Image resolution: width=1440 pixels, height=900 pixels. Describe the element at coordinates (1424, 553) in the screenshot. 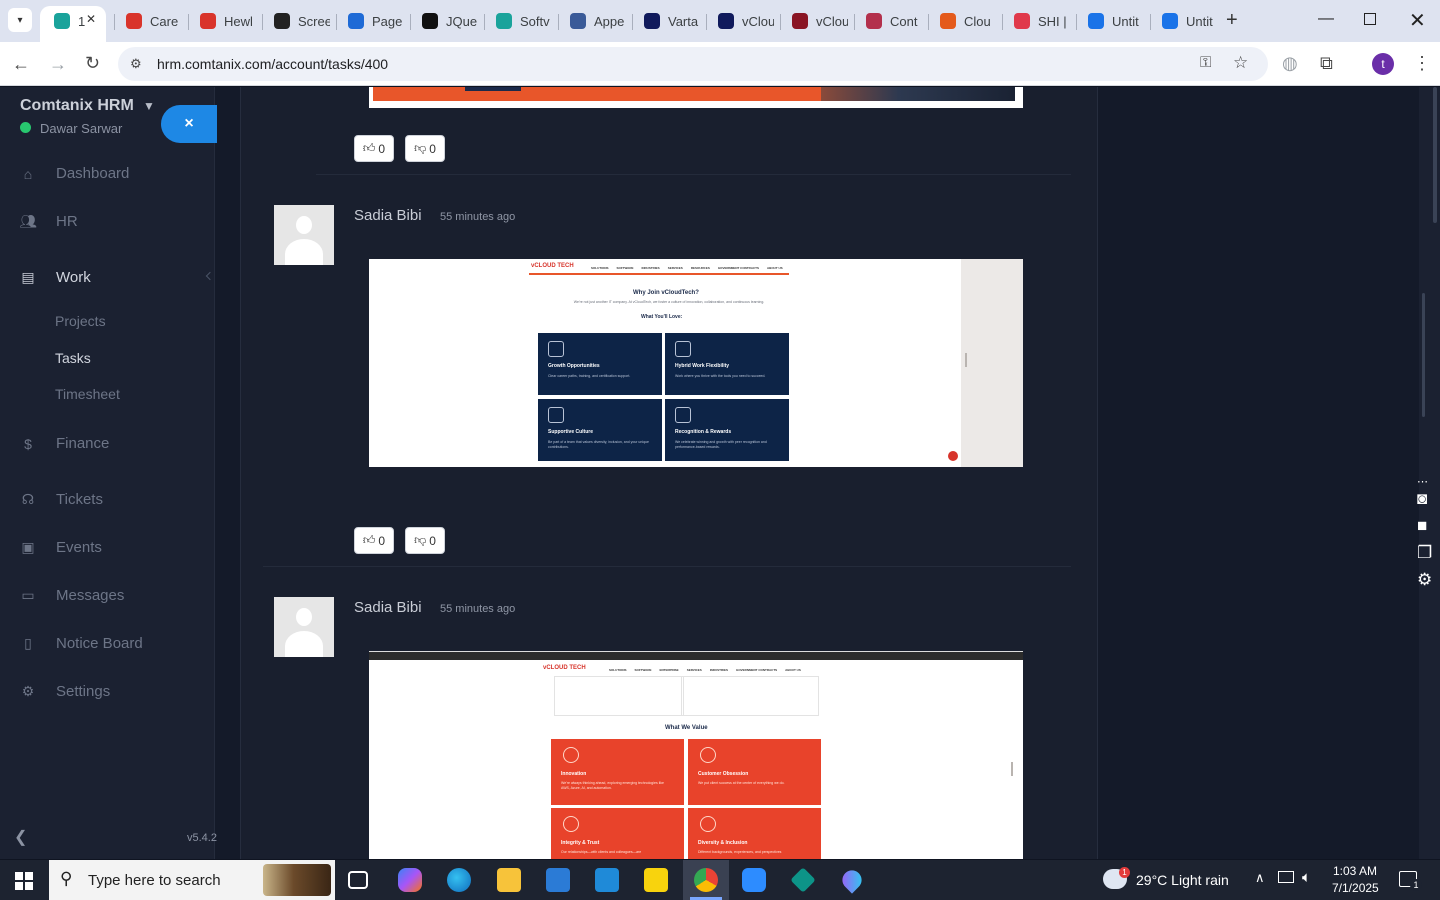

I see `window-icon: ❐` at that location.